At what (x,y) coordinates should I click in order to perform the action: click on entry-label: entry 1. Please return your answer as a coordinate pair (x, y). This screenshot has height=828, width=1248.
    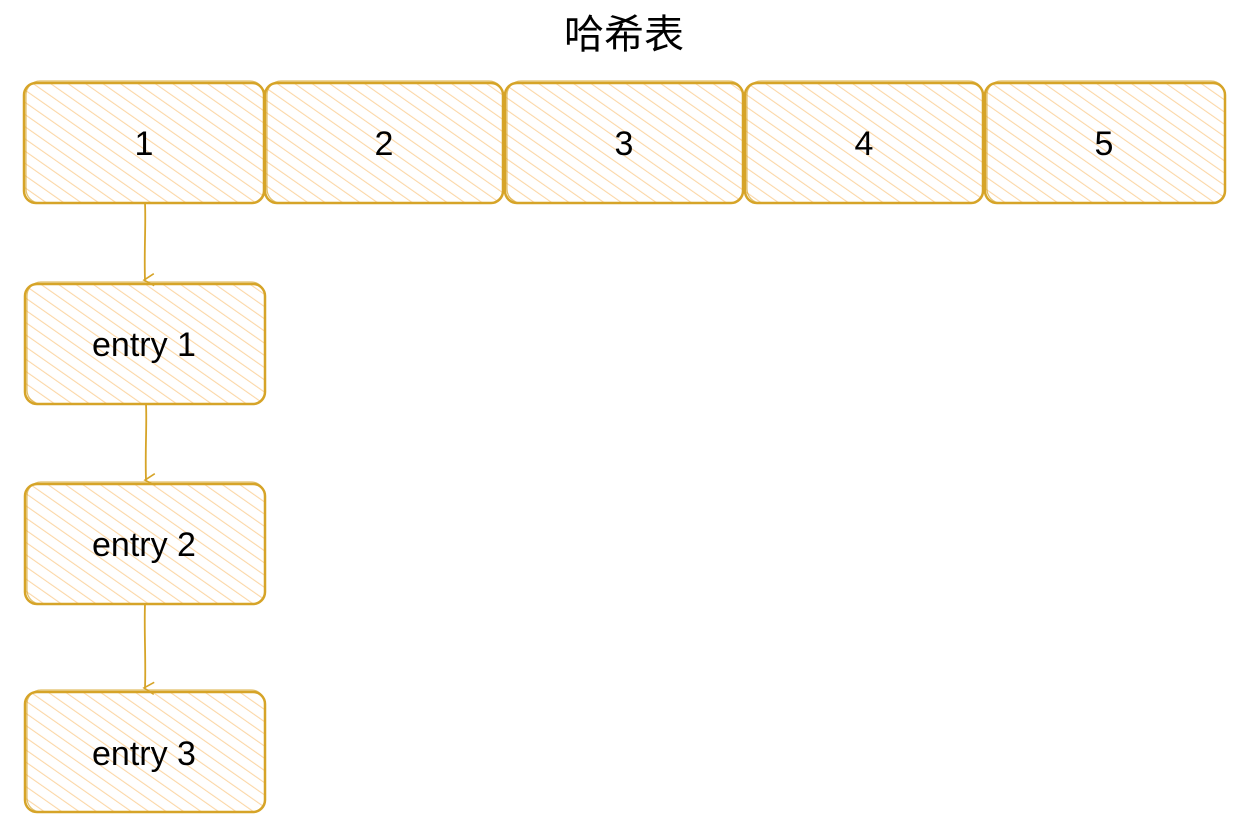
    Looking at the image, I should click on (144, 345).